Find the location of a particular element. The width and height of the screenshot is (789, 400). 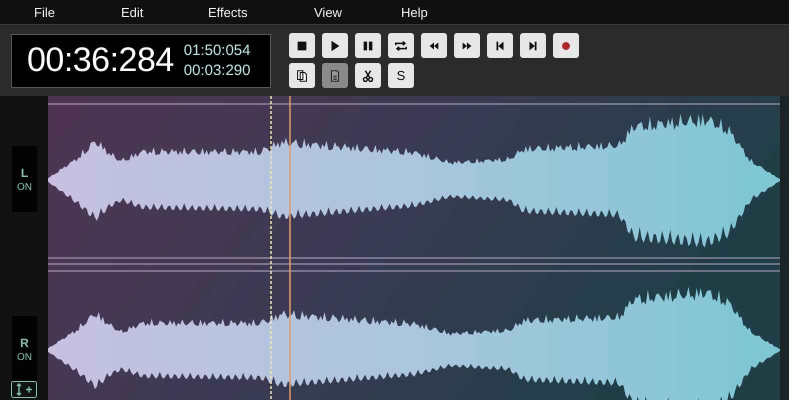

scrollbar-track is located at coordinates (784, 248).